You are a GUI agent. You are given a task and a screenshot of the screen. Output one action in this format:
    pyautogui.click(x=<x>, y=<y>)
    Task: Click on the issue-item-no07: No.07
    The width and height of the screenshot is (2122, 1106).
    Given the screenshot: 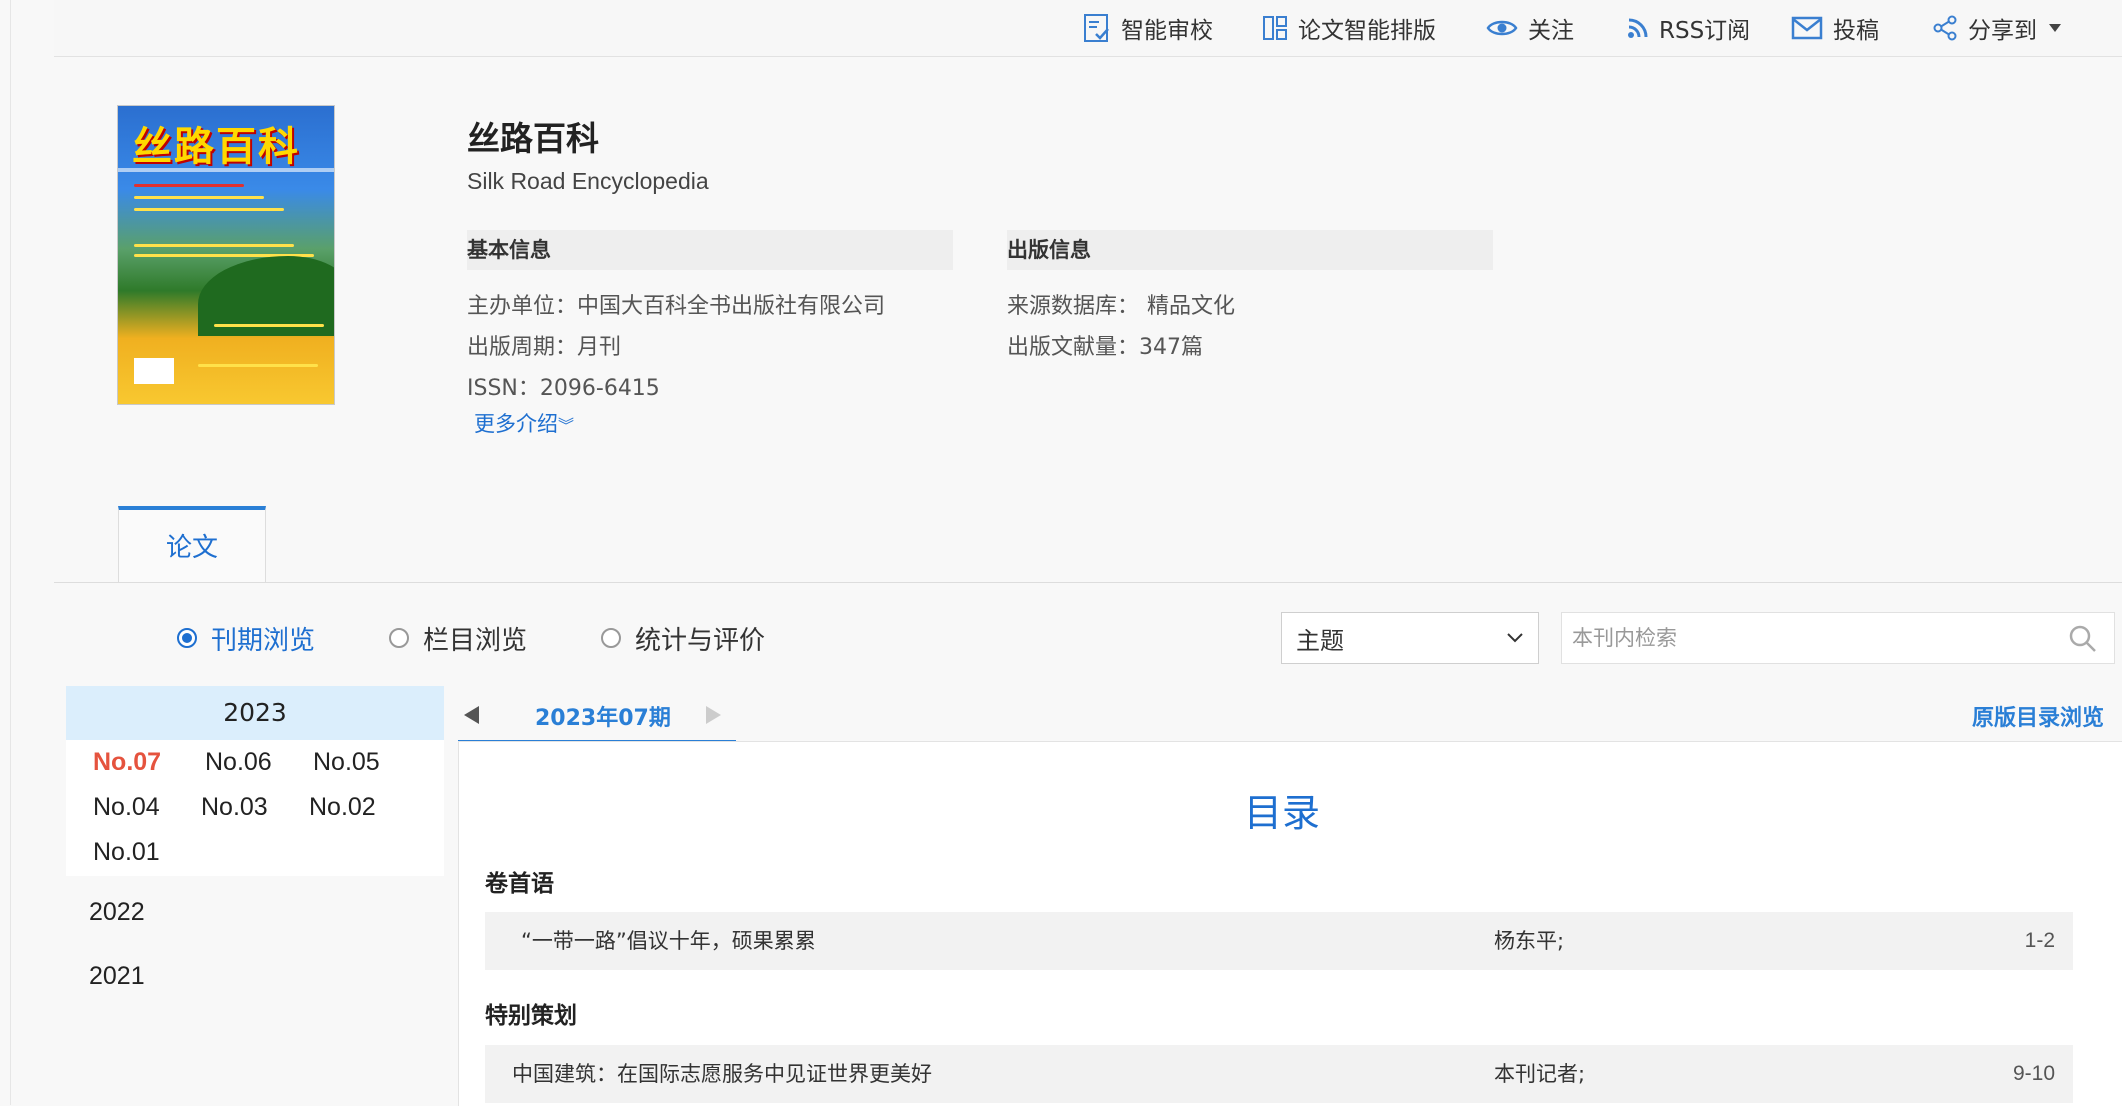 What is the action you would take?
    pyautogui.click(x=127, y=762)
    